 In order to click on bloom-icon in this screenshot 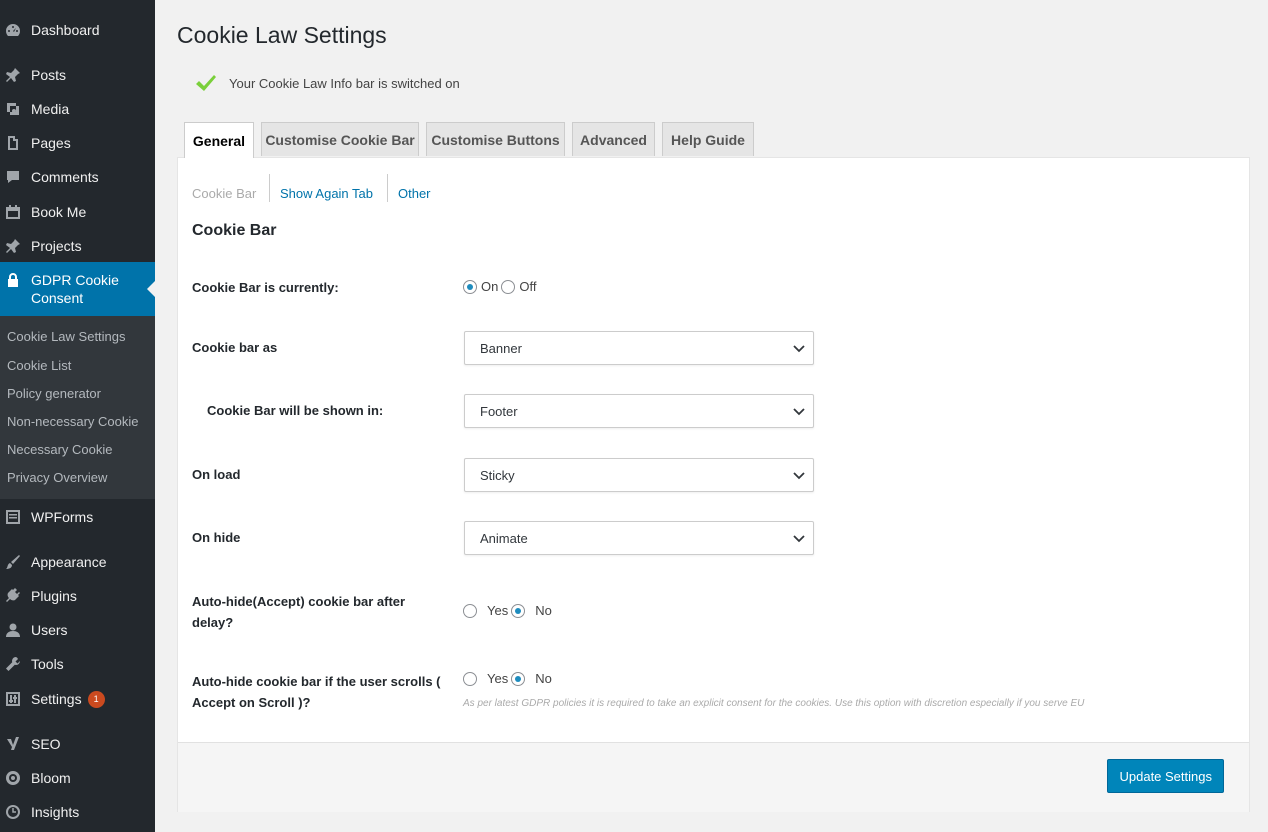, I will do `click(13, 778)`.